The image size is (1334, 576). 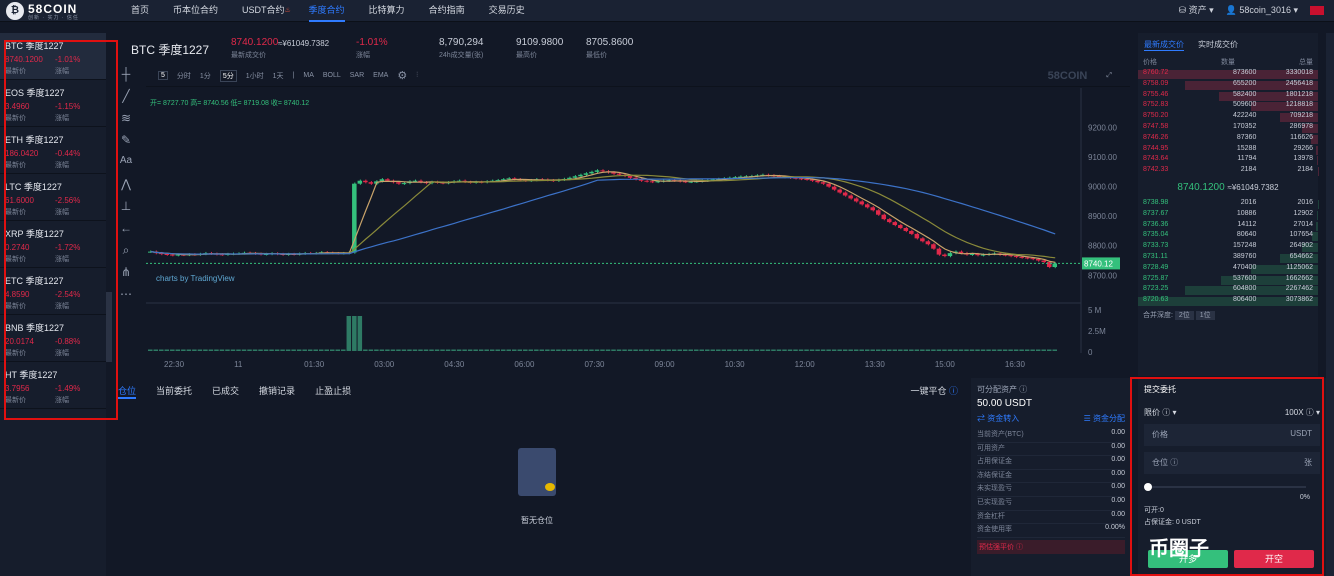 I want to click on language-flag-icon, so click(x=1317, y=10).